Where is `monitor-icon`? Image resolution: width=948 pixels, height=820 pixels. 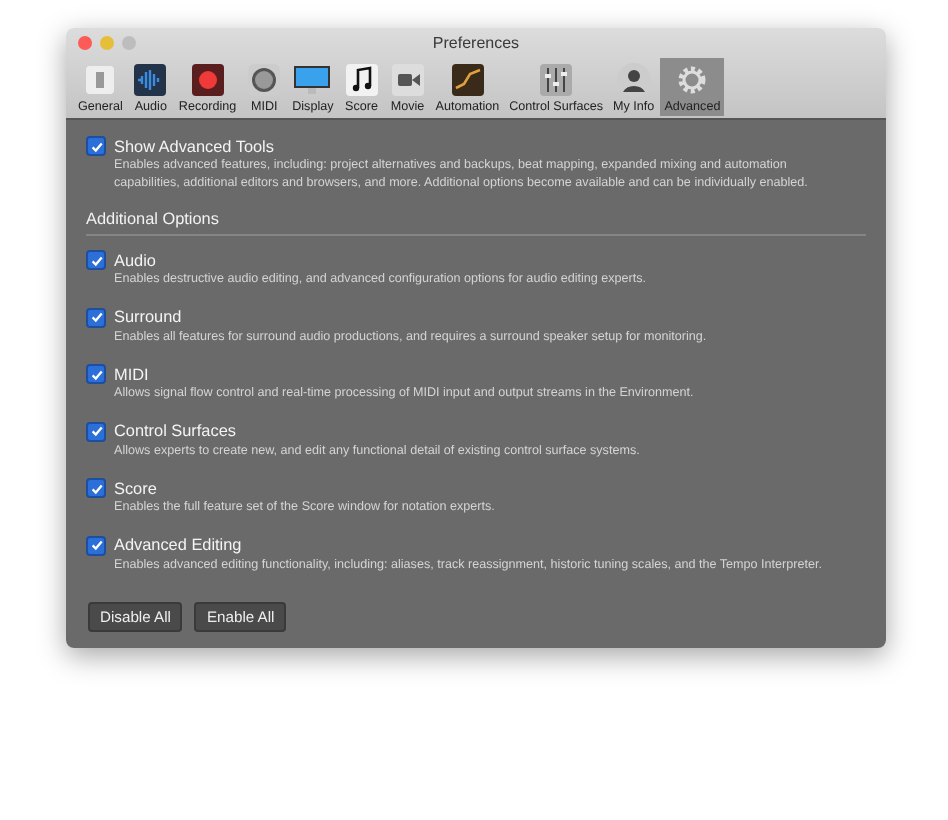 monitor-icon is located at coordinates (312, 80).